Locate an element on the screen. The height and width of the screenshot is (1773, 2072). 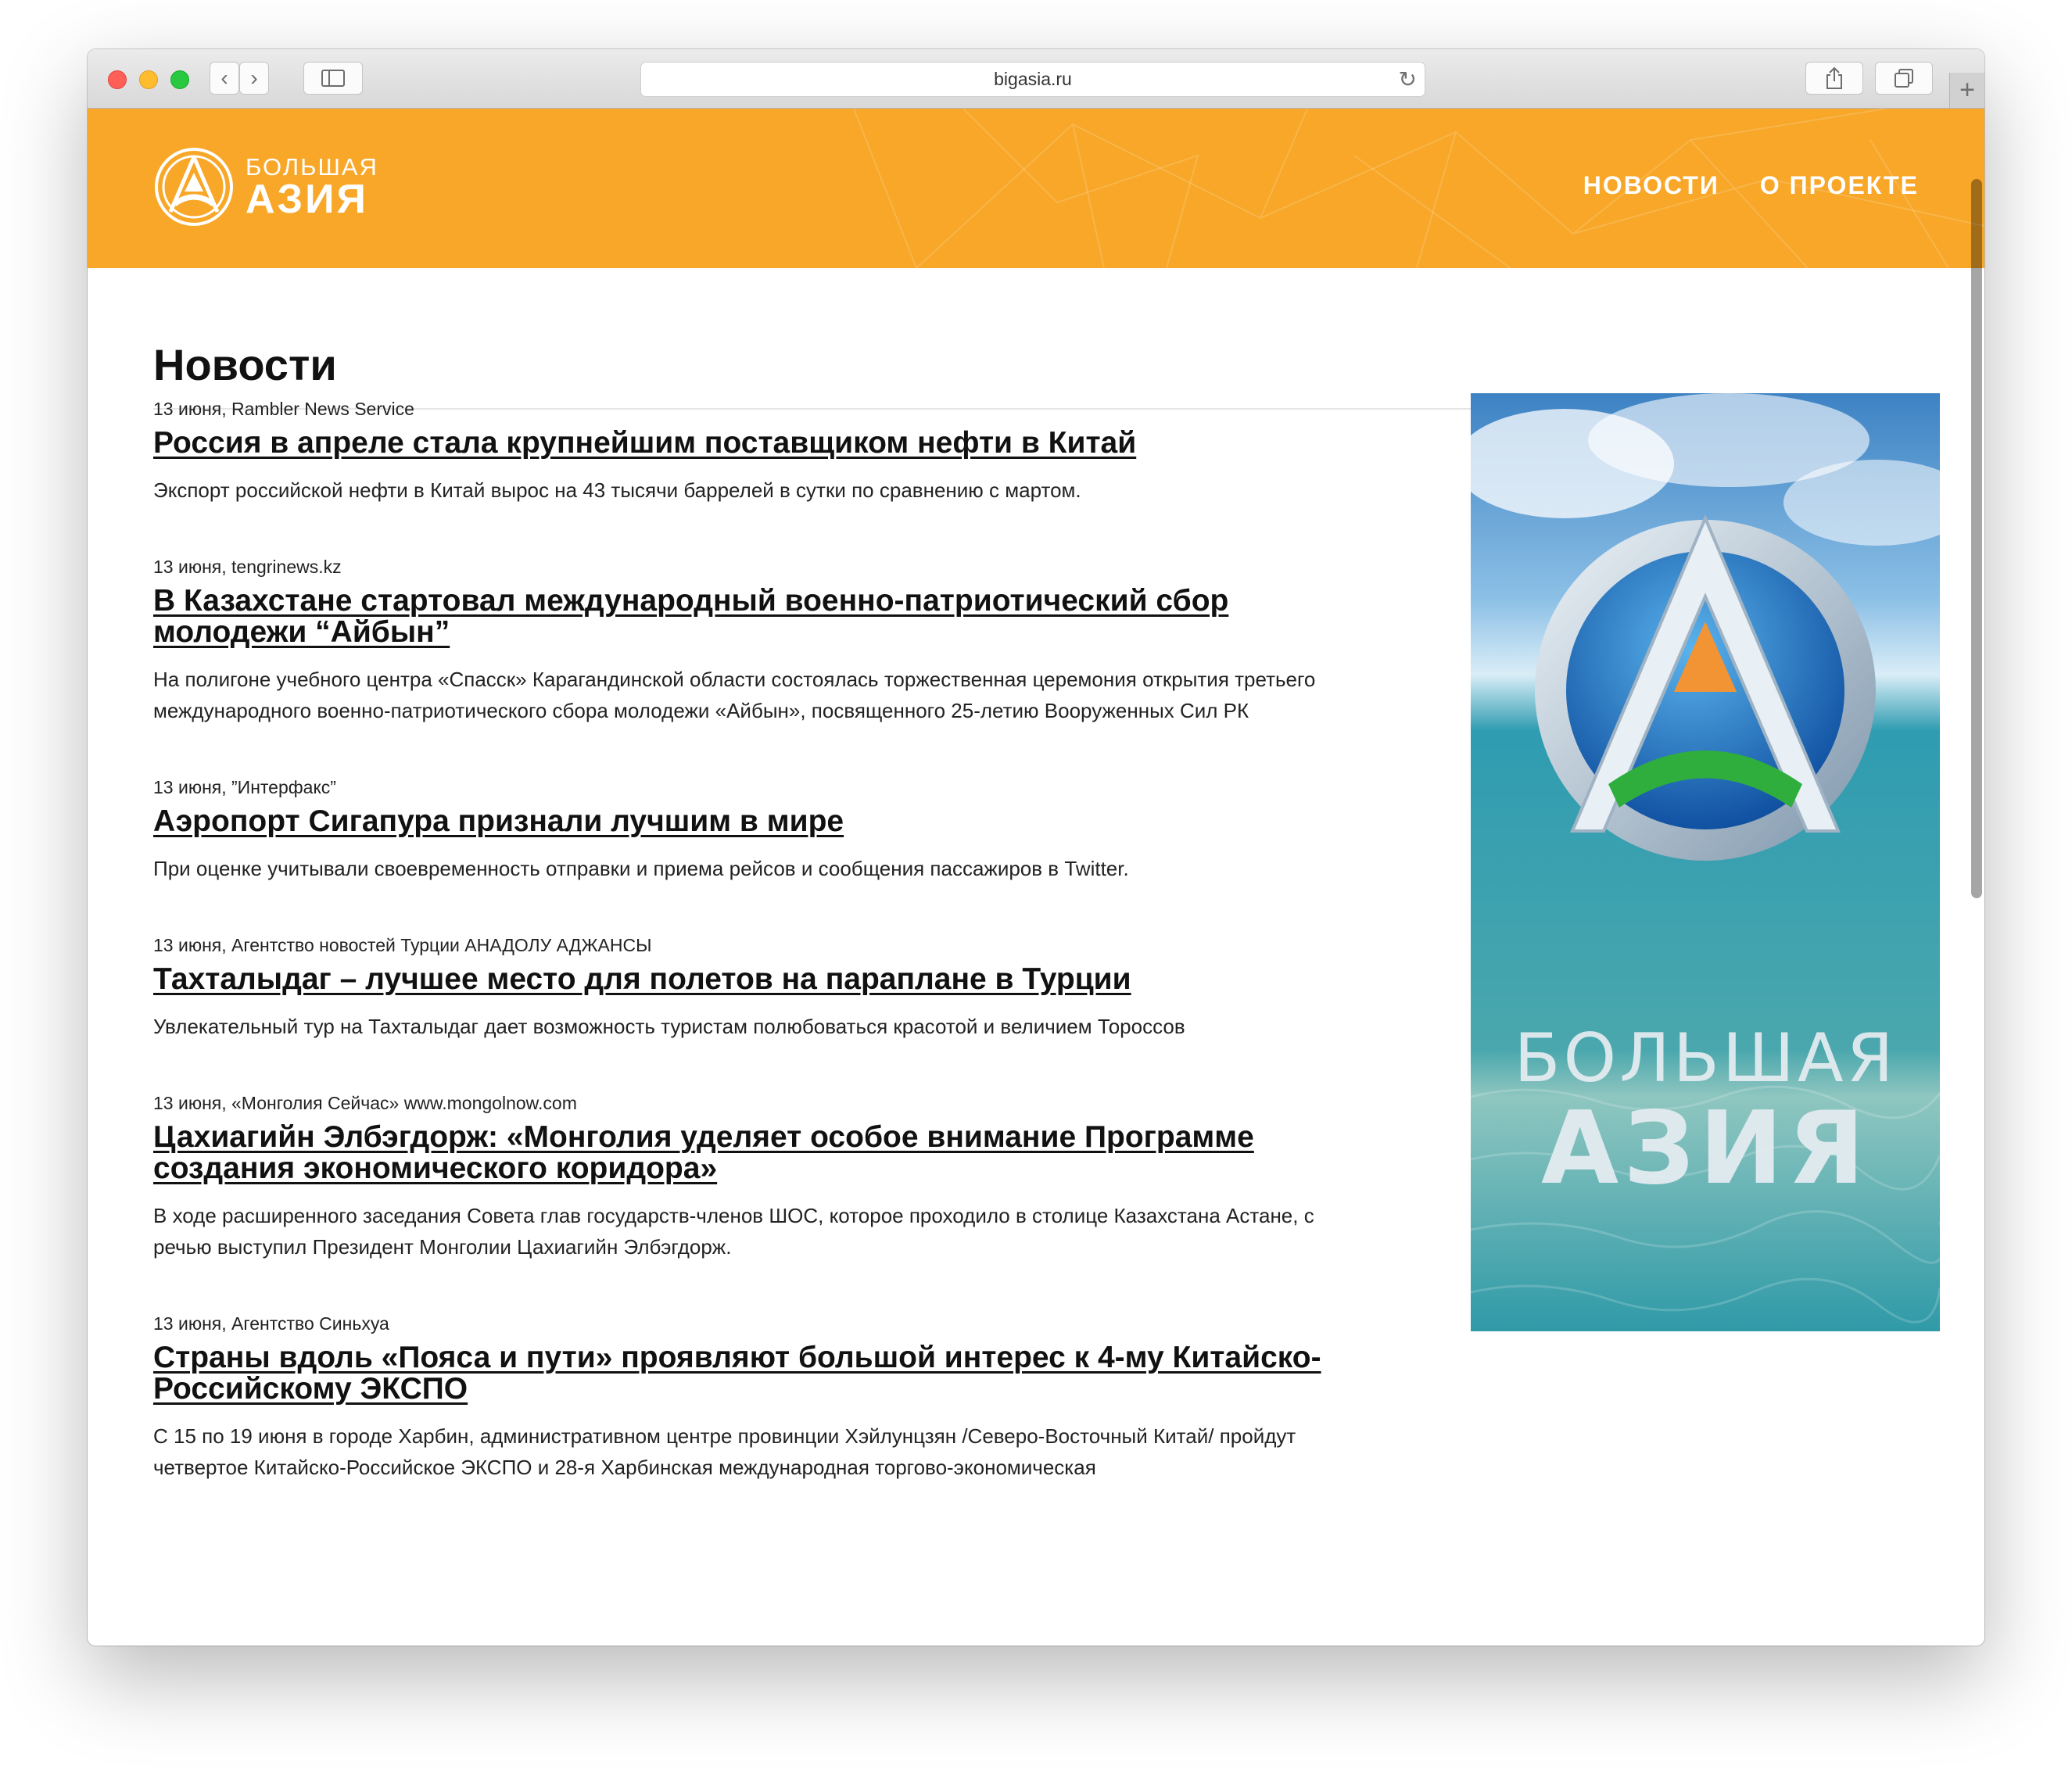
nav-link-news: НОВОСТИ is located at coordinates (1651, 186).